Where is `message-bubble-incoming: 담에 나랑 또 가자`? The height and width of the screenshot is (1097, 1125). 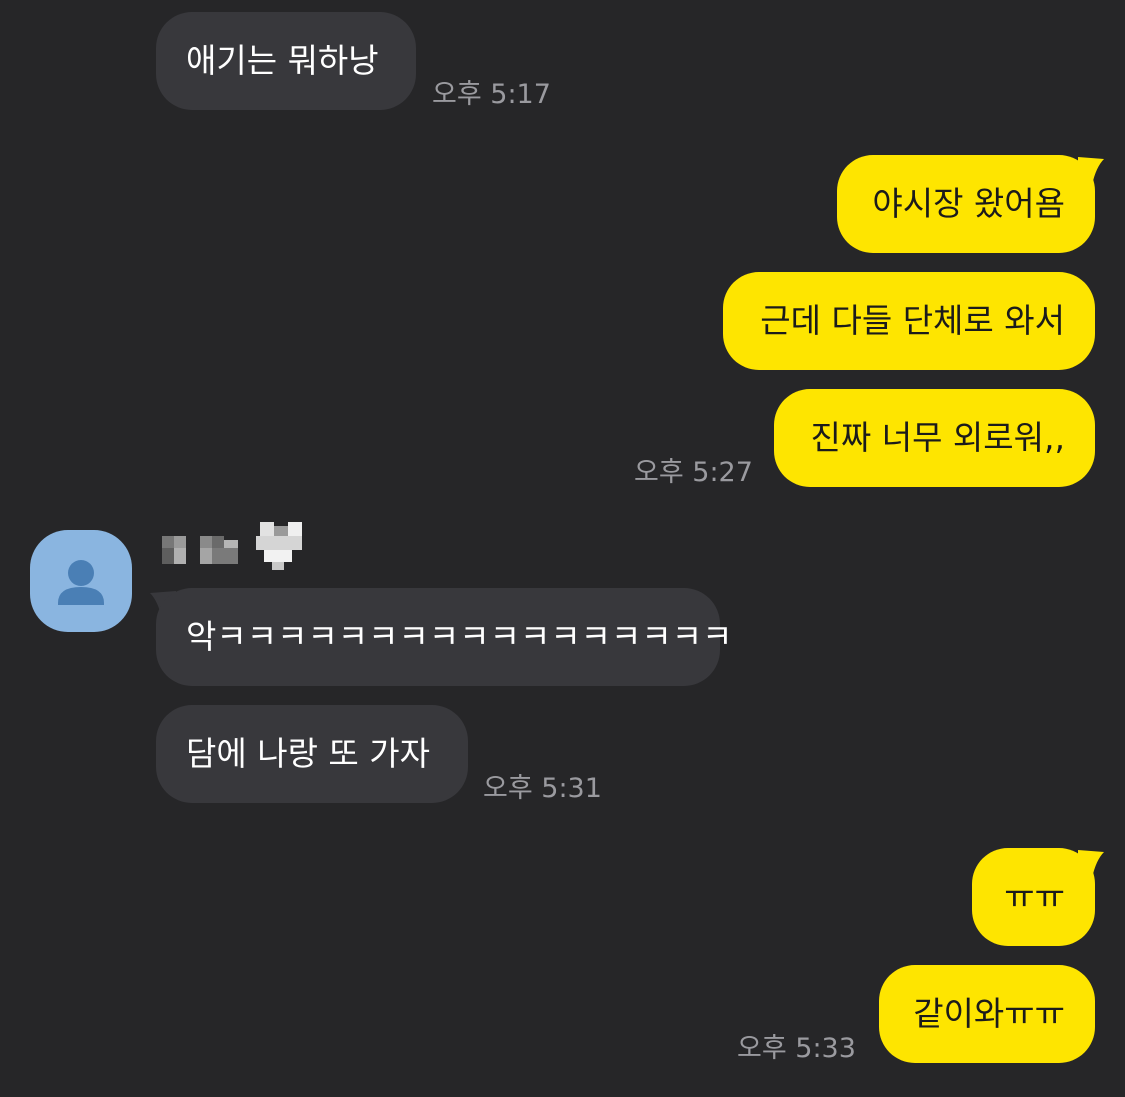 message-bubble-incoming: 담에 나랑 또 가자 is located at coordinates (312, 754).